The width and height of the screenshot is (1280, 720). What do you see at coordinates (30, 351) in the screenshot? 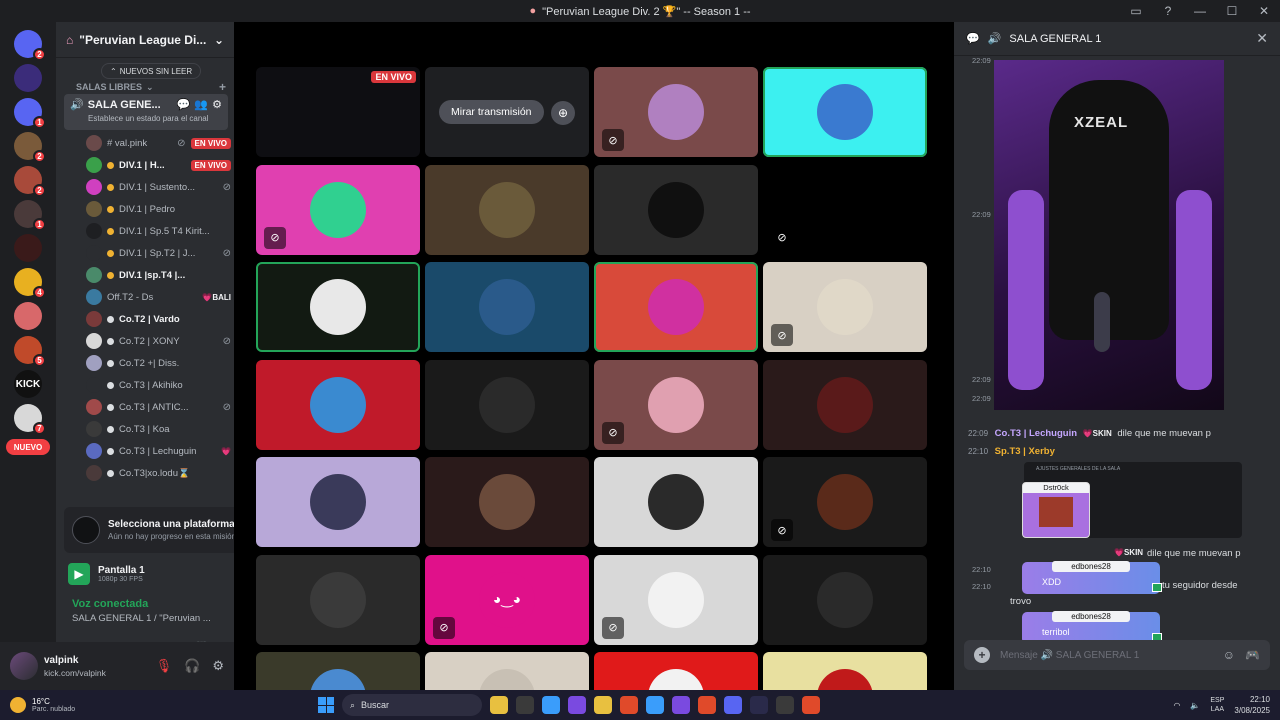
I see `server-icon: 5` at bounding box center [30, 351].